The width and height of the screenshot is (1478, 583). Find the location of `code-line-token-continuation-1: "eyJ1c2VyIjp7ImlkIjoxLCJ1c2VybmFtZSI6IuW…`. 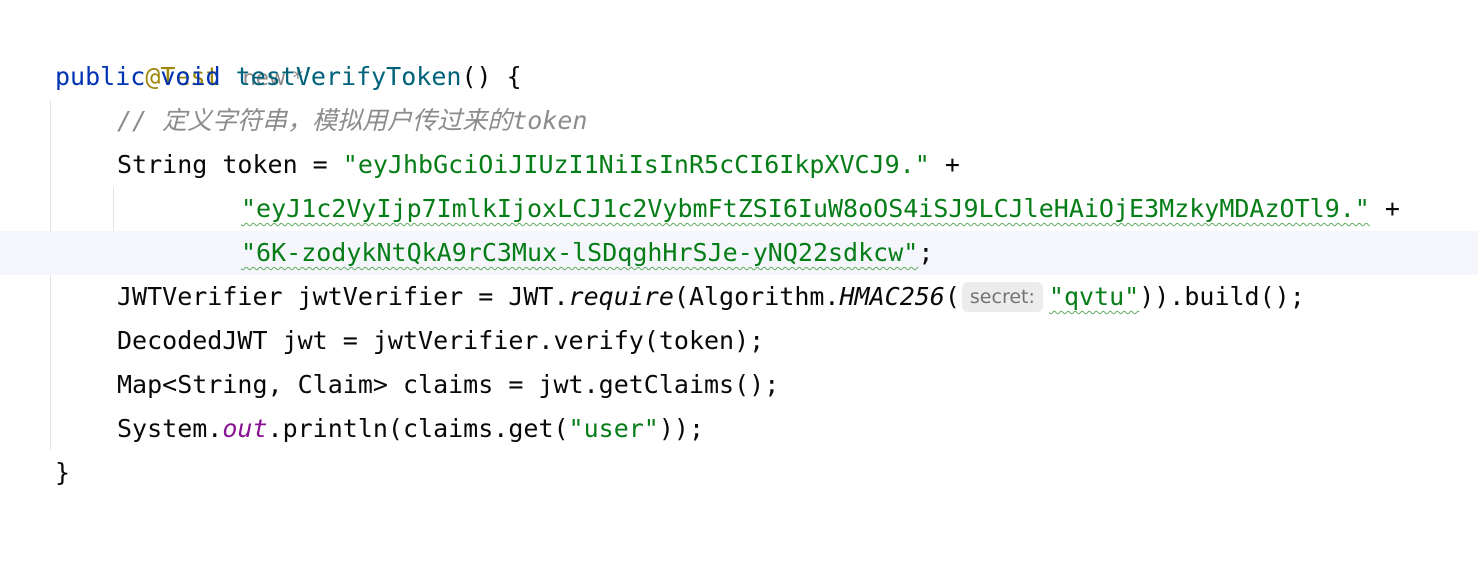

code-line-token-continuation-1: "eyJ1c2VyIjp7ImlkIjoxLCJ1c2VybmFtZSI6IuW… is located at coordinates (739, 209).